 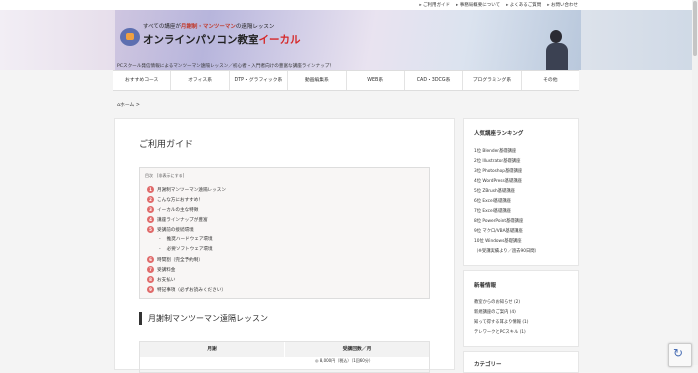 I want to click on site-title: オンラインパソコン教室イーカル, so click(x=222, y=39).